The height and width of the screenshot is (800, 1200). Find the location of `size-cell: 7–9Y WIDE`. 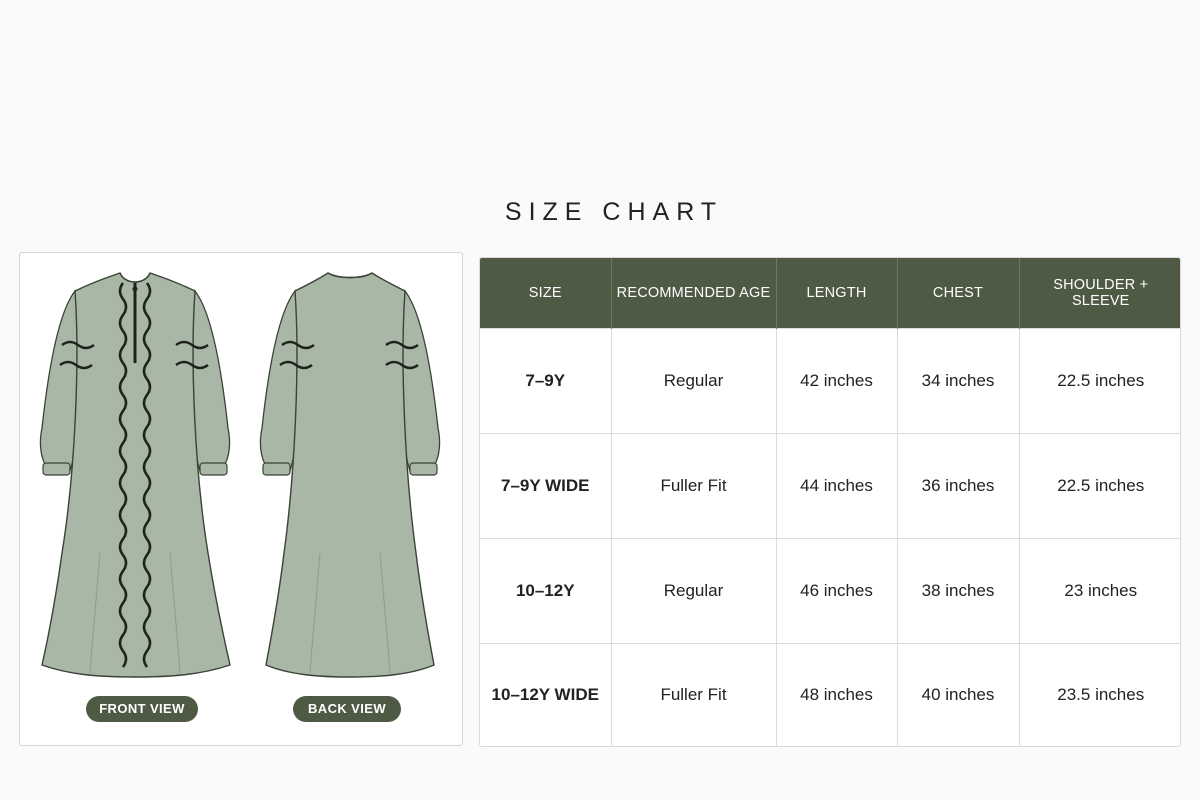

size-cell: 7–9Y WIDE is located at coordinates (546, 485).